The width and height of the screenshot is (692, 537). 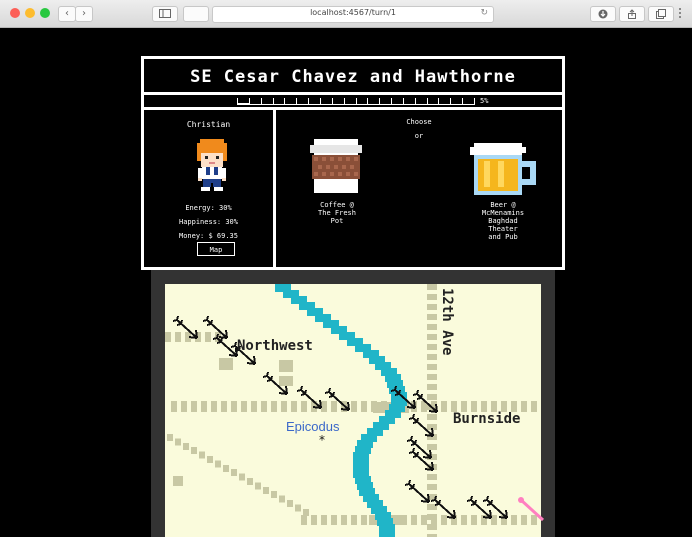 What do you see at coordinates (336, 166) in the screenshot?
I see `coffee-cup-icon` at bounding box center [336, 166].